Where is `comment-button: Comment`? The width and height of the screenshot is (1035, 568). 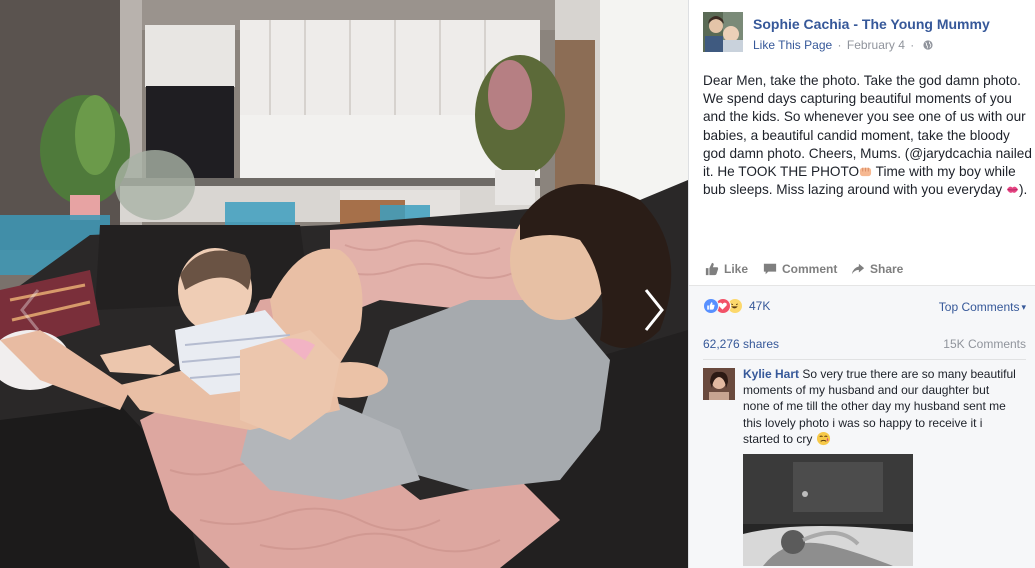 comment-button: Comment is located at coordinates (800, 269).